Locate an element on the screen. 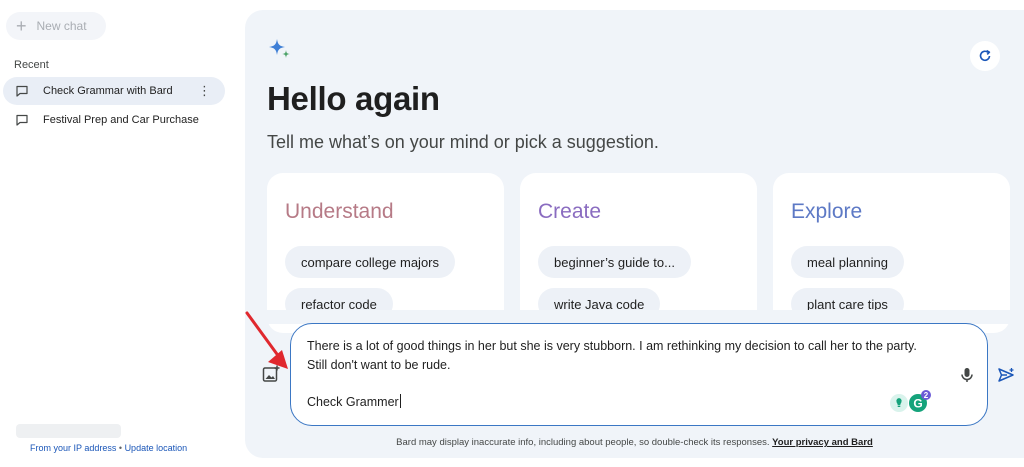 Image resolution: width=1024 pixels, height=467 pixels. more-vert-icon: ⋮ is located at coordinates (204, 90).